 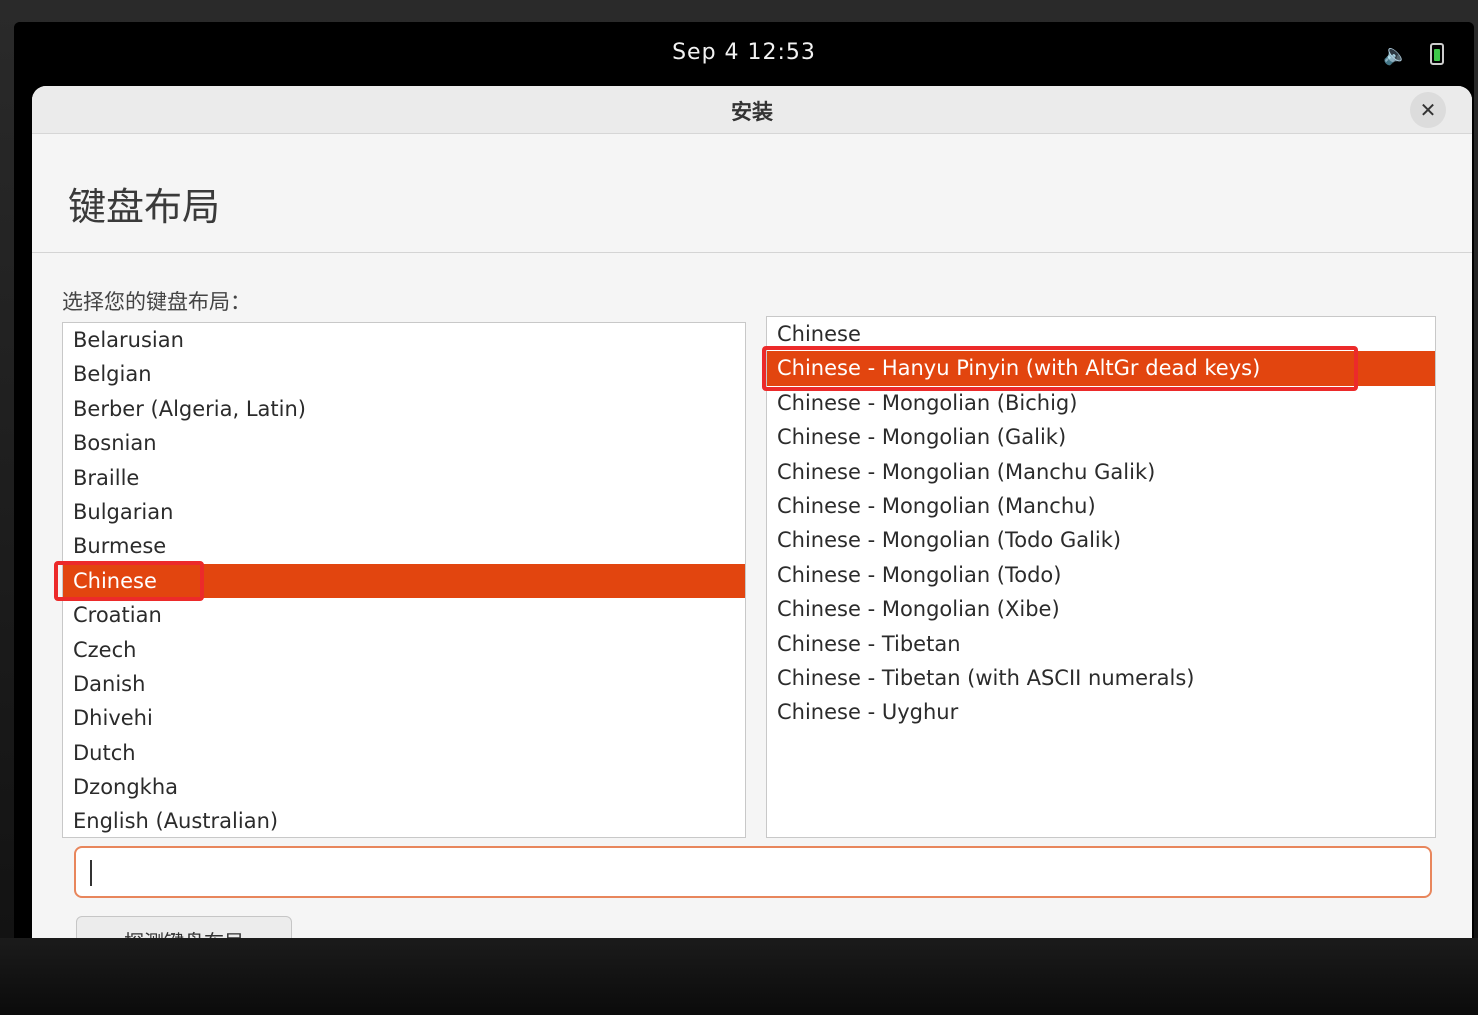 I want to click on variant-item: Chinese - Mongolian (Bichig), so click(x=1101, y=403).